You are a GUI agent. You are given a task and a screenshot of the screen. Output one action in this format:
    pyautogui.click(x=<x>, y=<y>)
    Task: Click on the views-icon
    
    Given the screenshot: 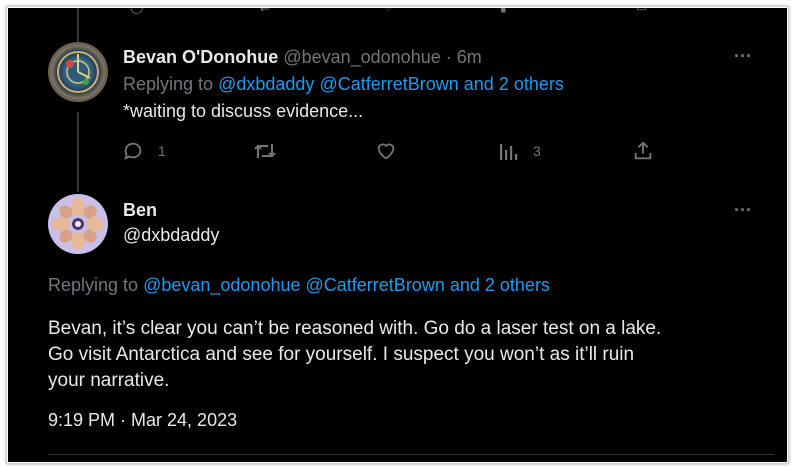 What is the action you would take?
    pyautogui.click(x=509, y=152)
    